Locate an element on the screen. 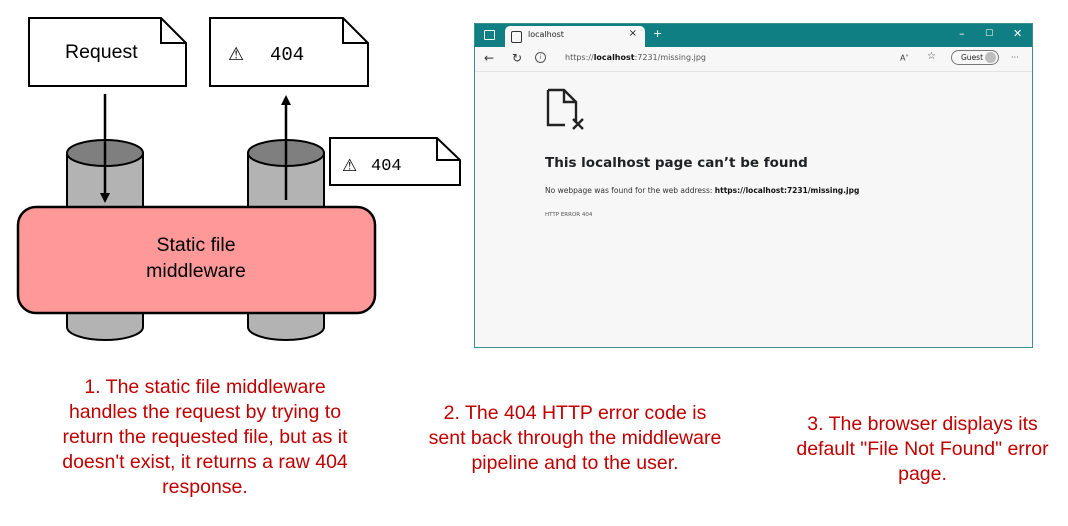  maximize-icon: ▢ is located at coordinates (989, 33).